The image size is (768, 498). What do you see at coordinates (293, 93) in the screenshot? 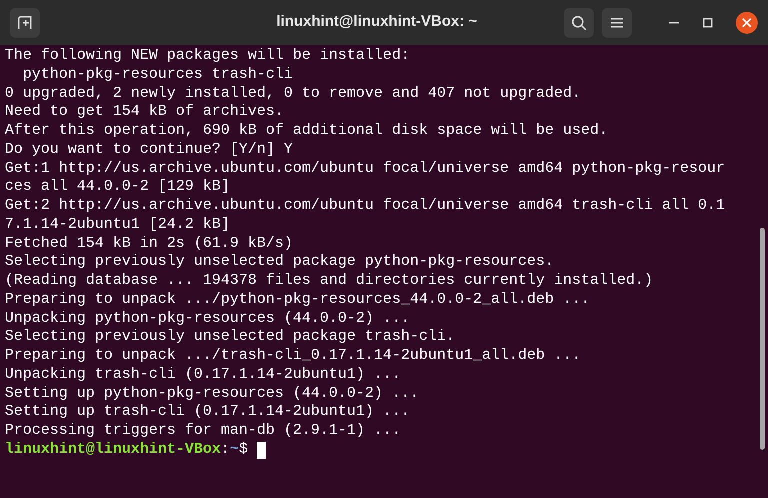
I see `output-line: 0 upgraded, 2 newly installed, 0 to remove and 407 not upgraded.` at bounding box center [293, 93].